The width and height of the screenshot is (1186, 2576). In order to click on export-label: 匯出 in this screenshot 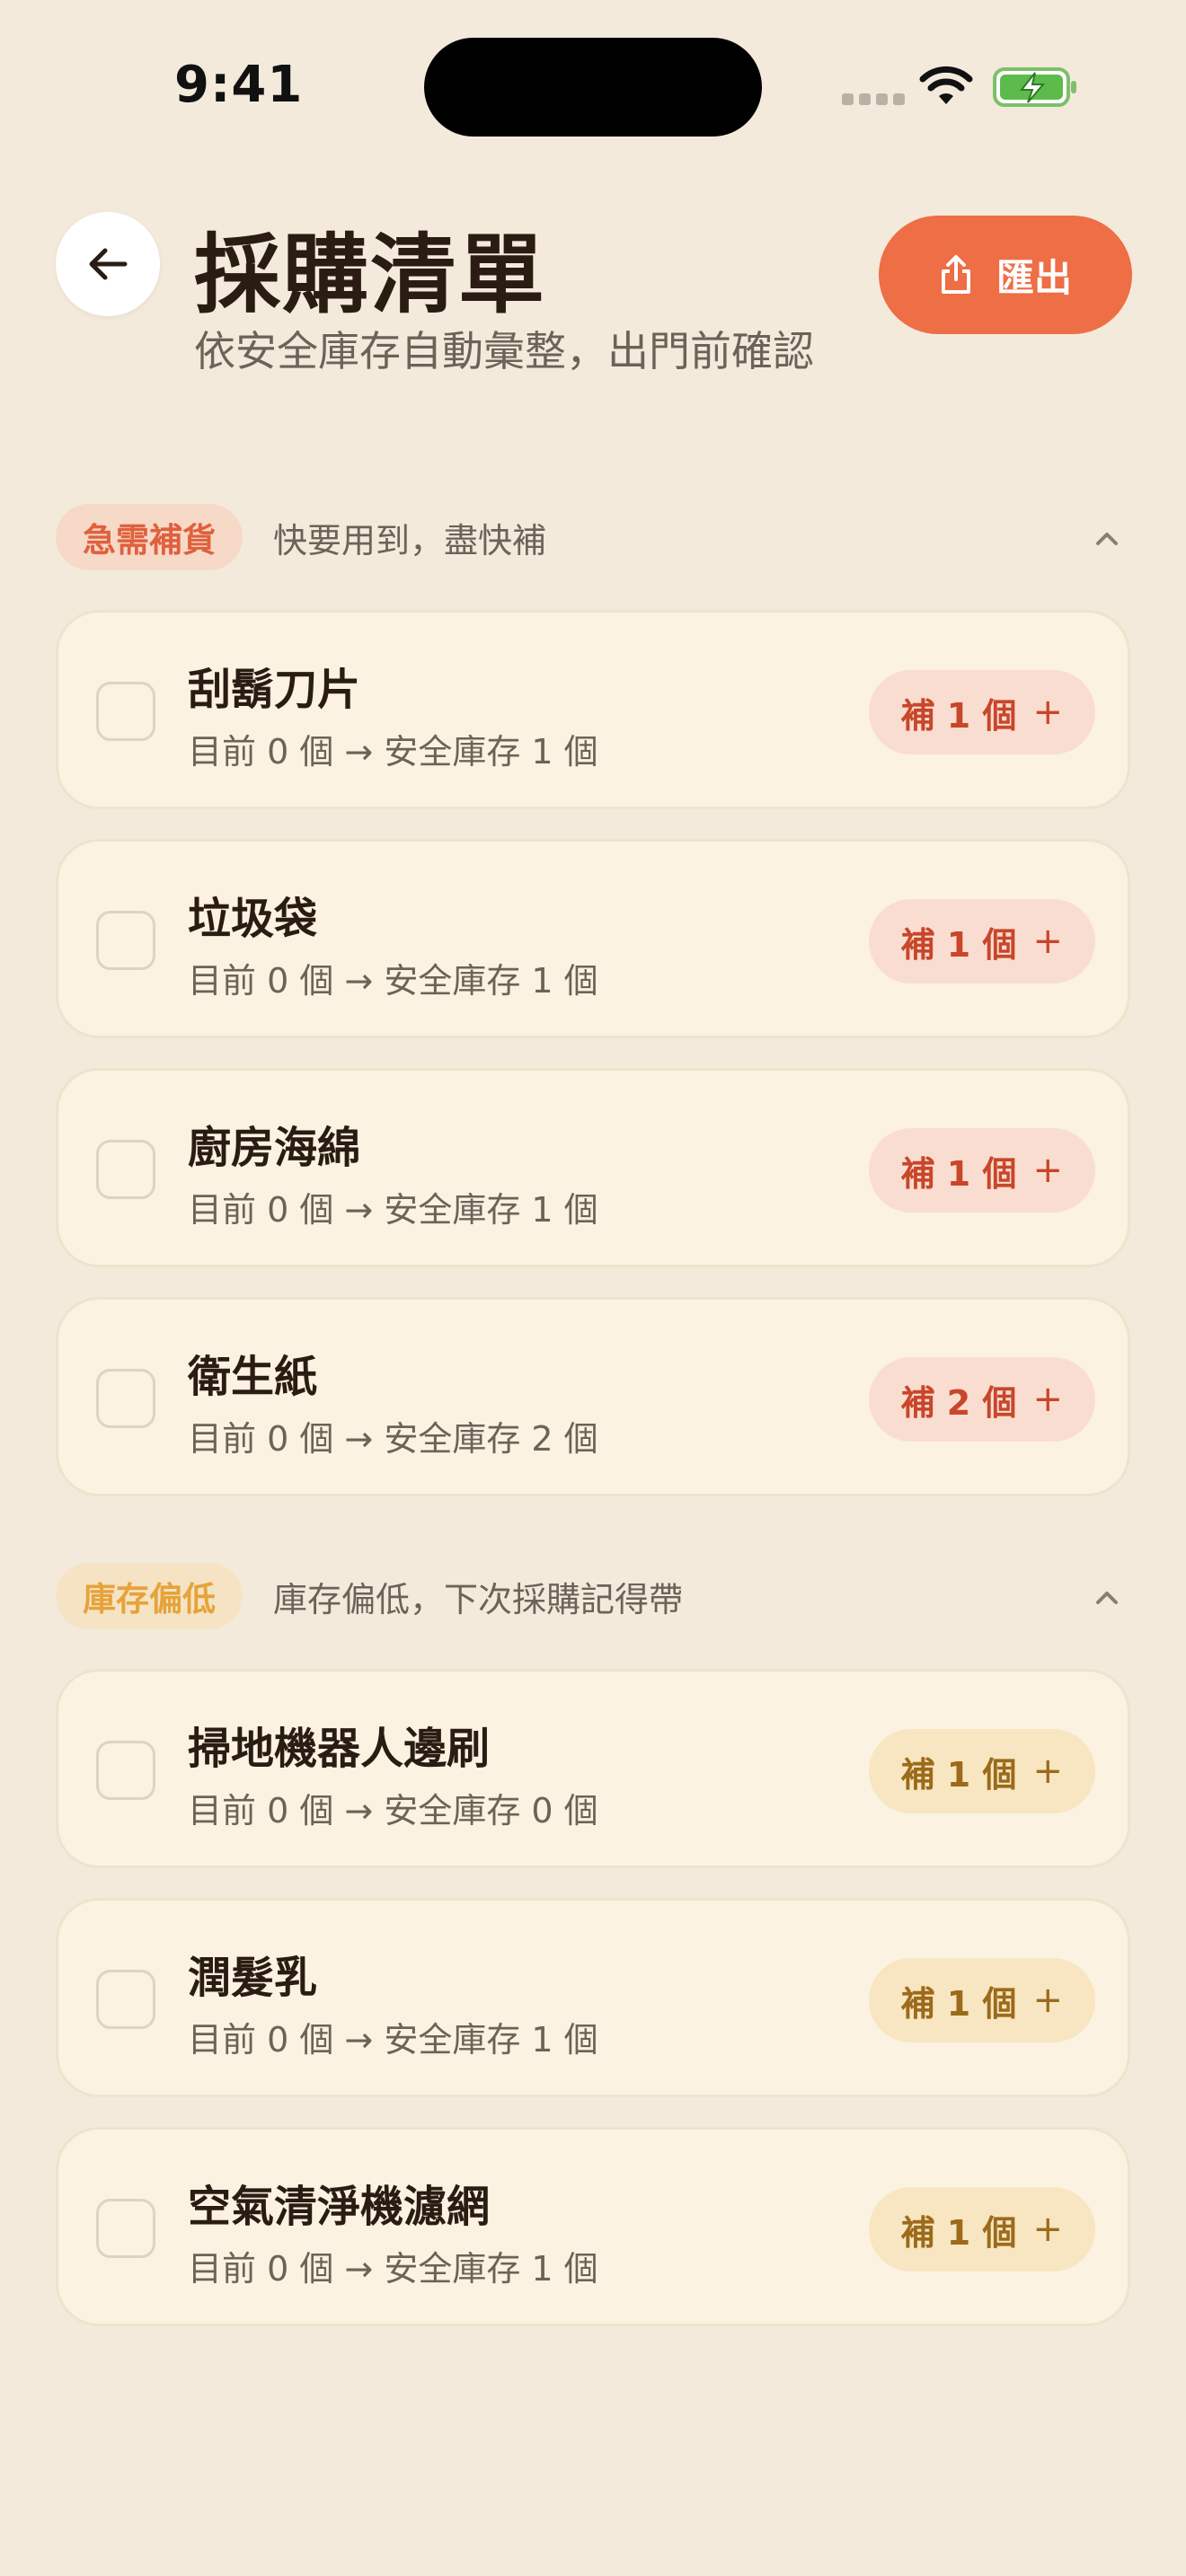, I will do `click(1034, 277)`.